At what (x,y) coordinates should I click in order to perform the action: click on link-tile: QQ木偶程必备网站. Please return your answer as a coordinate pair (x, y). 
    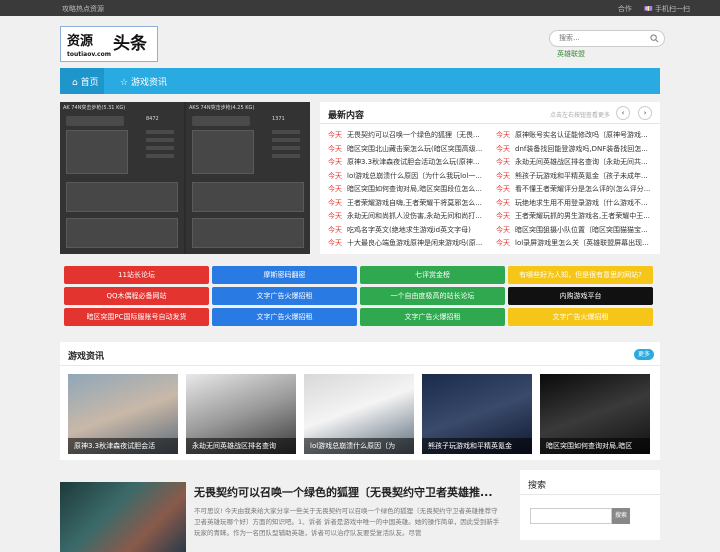
    Looking at the image, I should click on (136, 296).